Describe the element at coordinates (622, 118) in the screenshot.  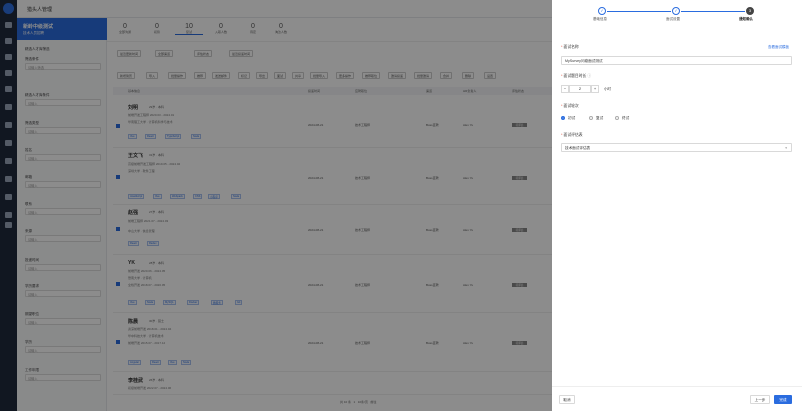
I see `round-radio-final: 终试` at that location.